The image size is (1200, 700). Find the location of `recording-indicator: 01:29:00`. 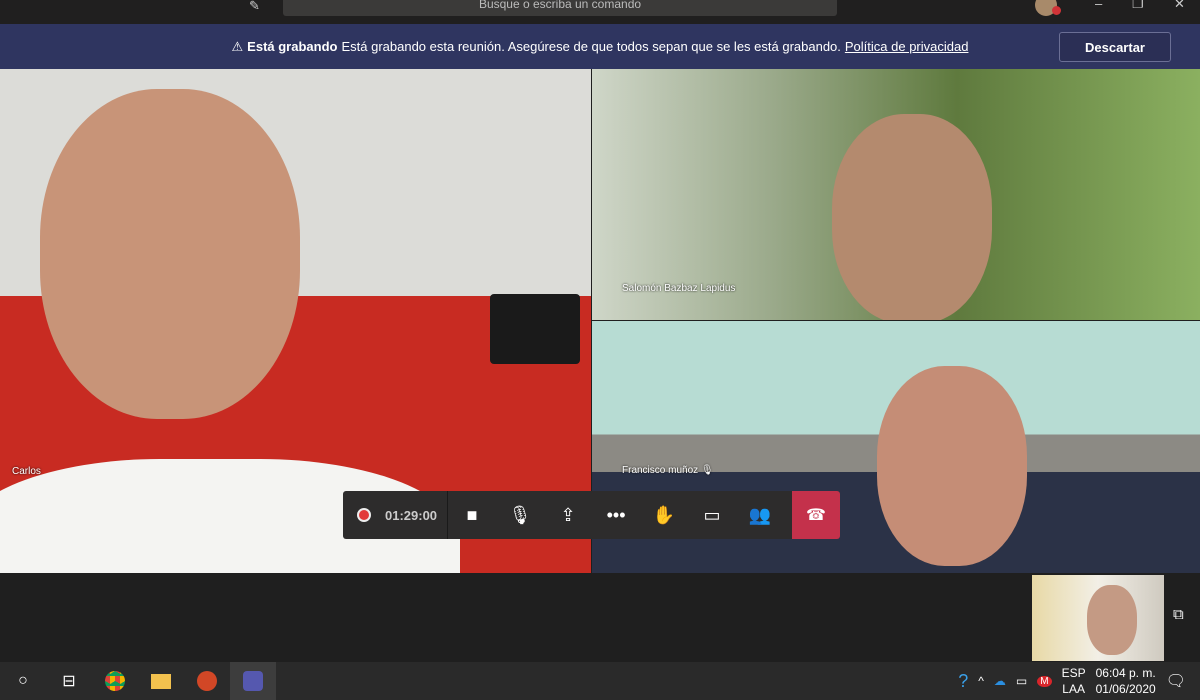

recording-indicator: 01:29:00 is located at coordinates (396, 515).